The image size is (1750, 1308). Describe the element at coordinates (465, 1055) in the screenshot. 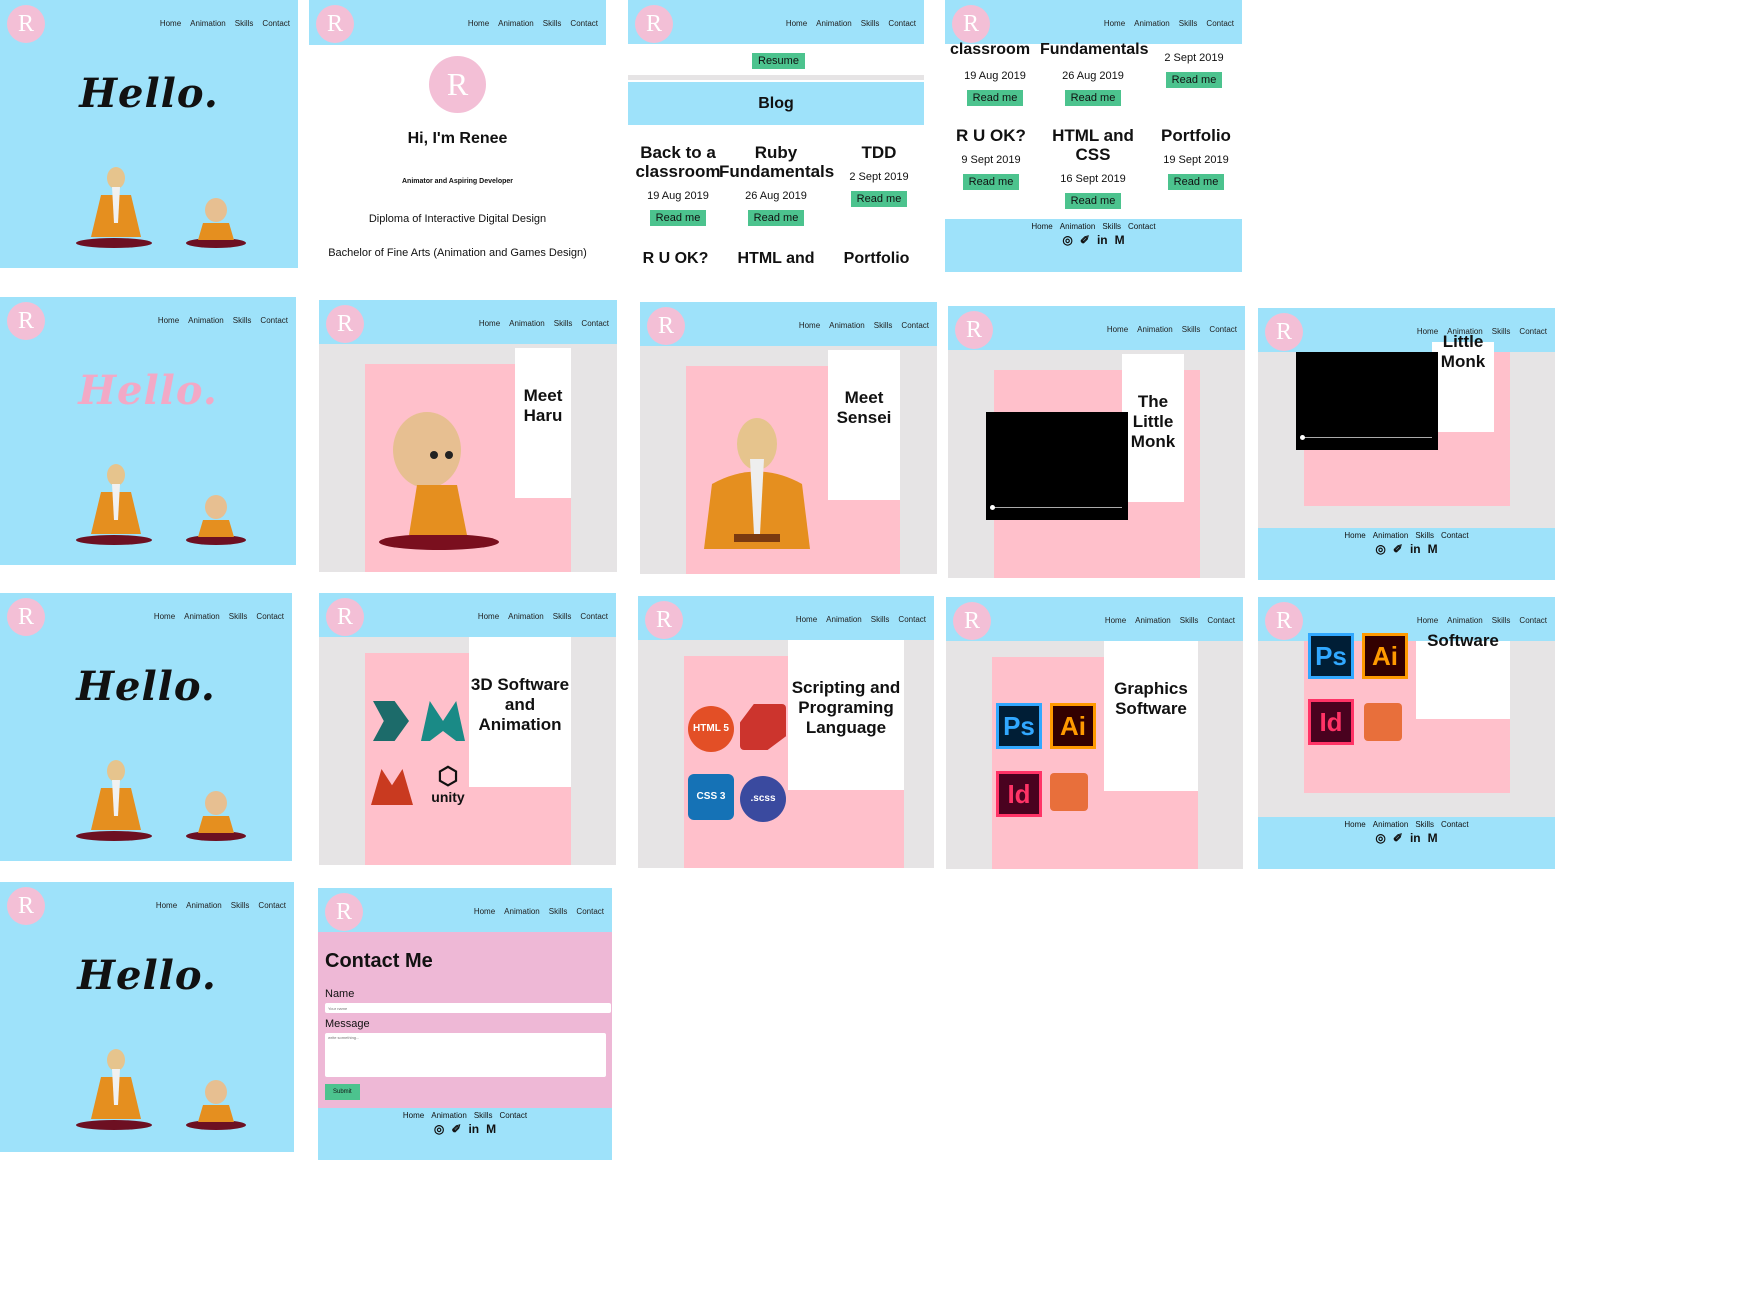

I see `message-textarea` at that location.